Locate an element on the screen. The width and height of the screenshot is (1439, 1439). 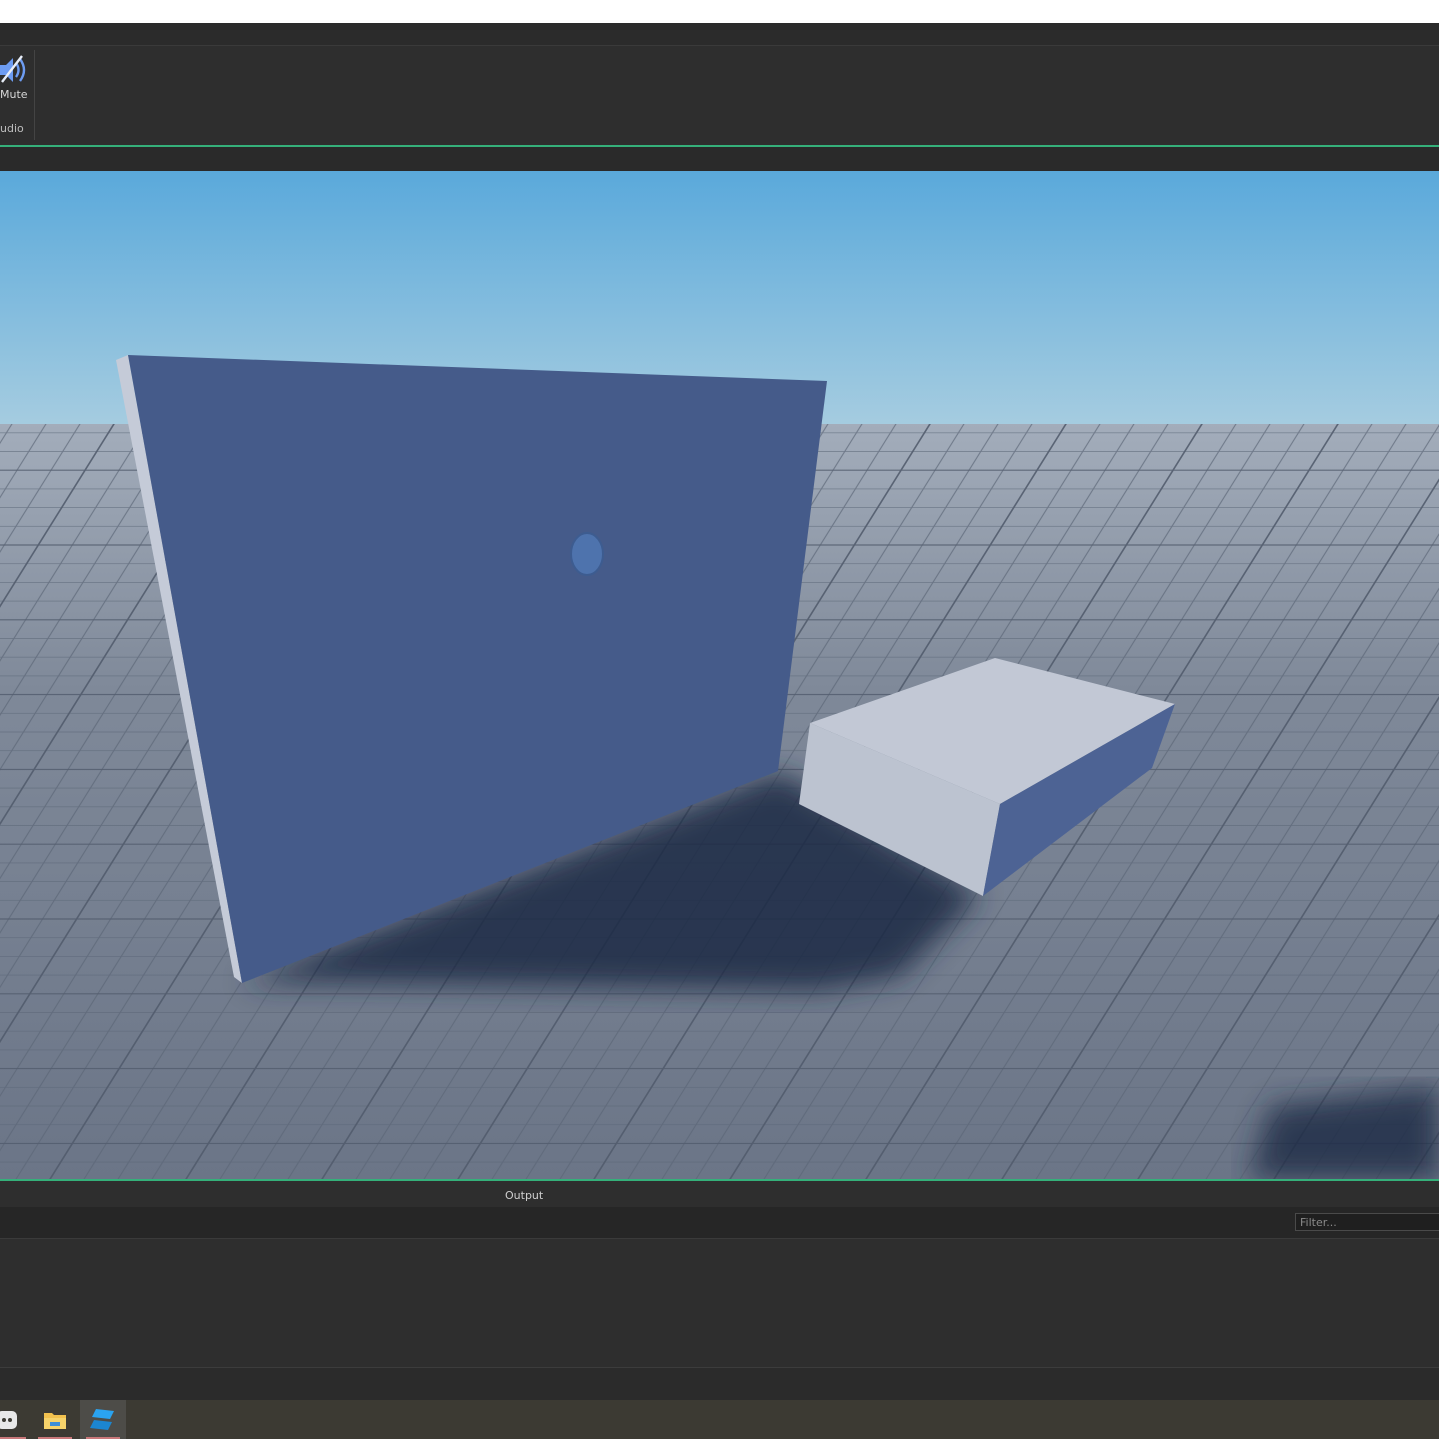
mute-button-label: Mute is located at coordinates (14, 94).